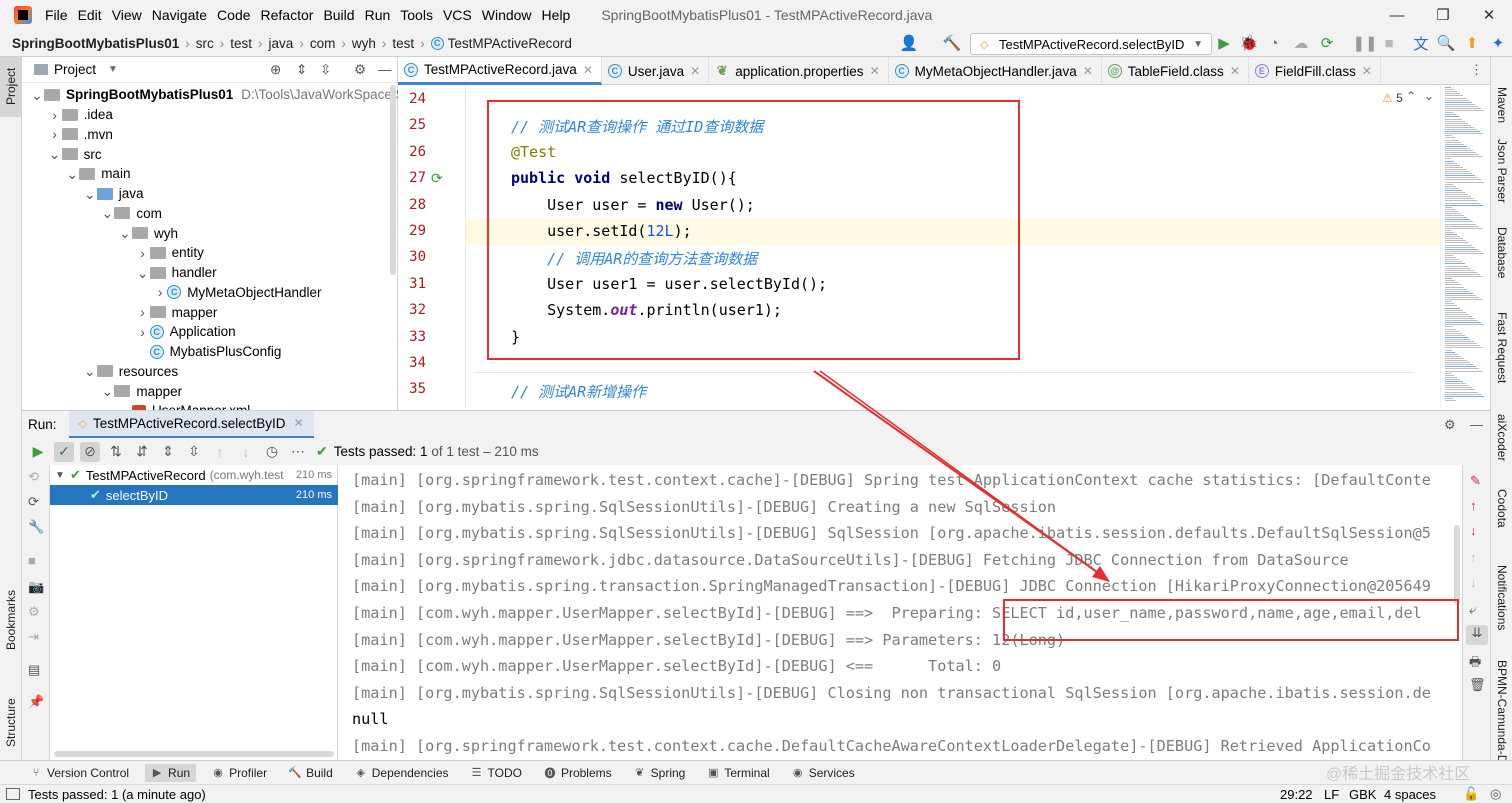  Describe the element at coordinates (402, 773) in the screenshot. I see `tool-window-dependencies: ◈ Dependencies` at that location.